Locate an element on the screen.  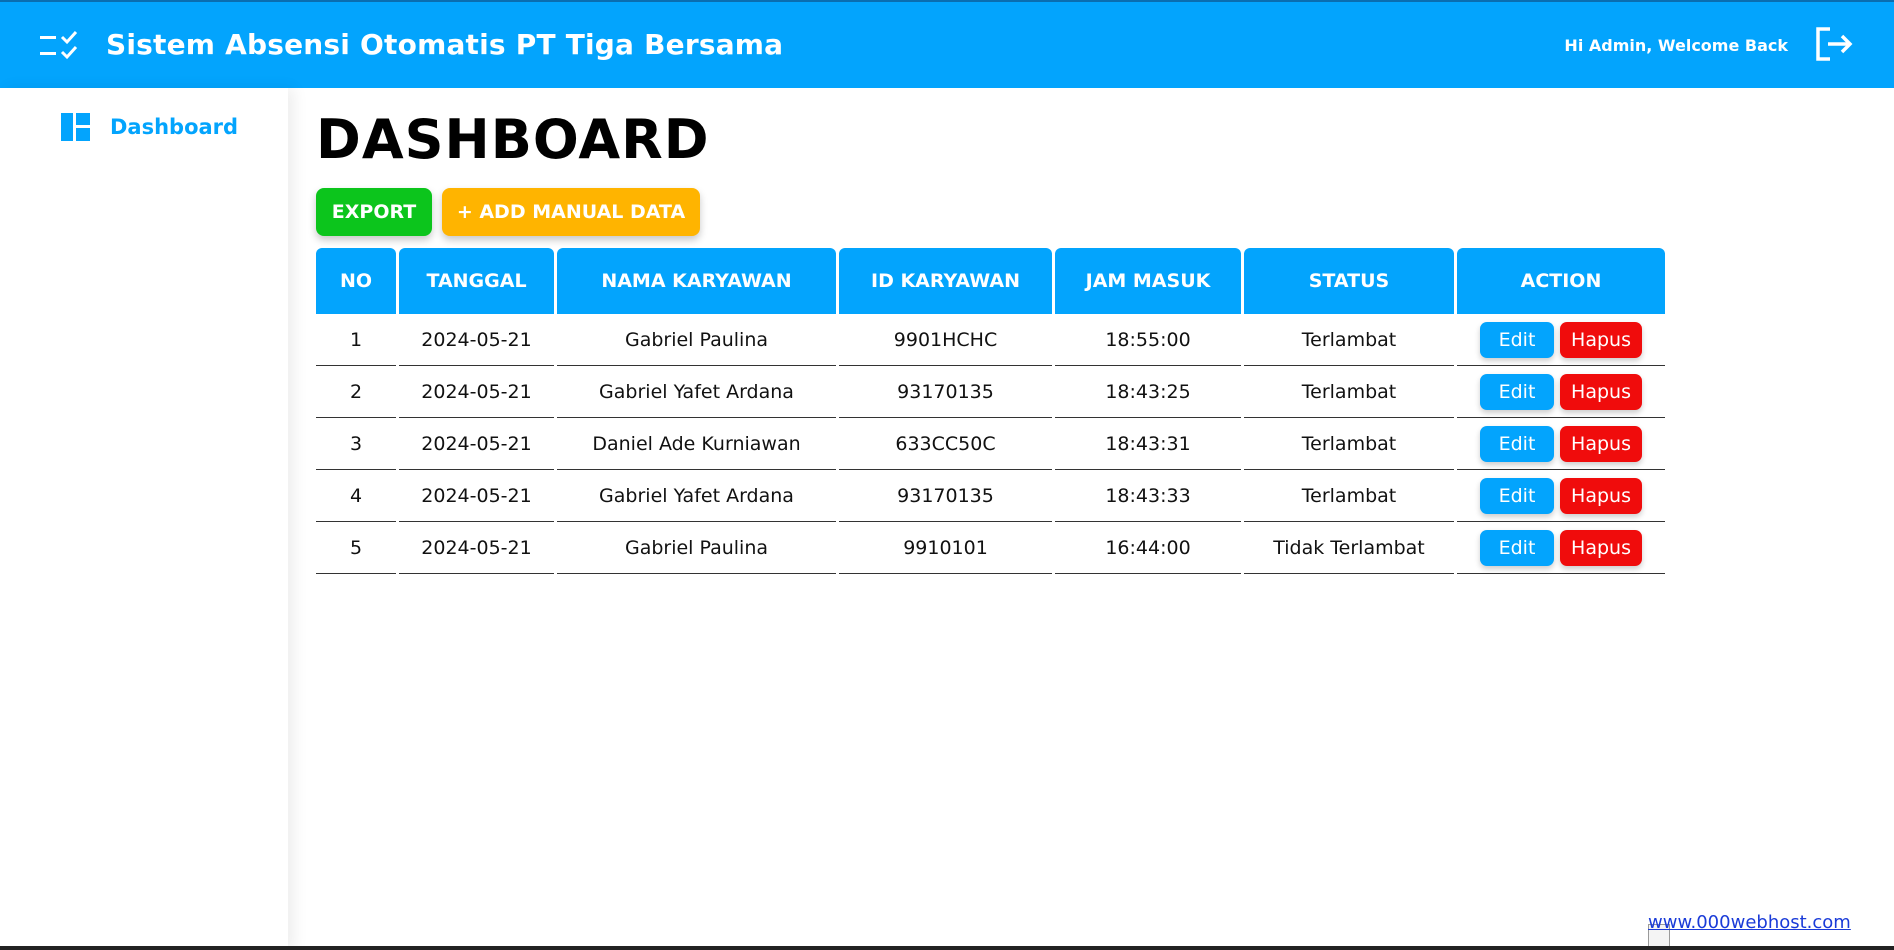
sidebar-item-label: Dashboard is located at coordinates (174, 127).